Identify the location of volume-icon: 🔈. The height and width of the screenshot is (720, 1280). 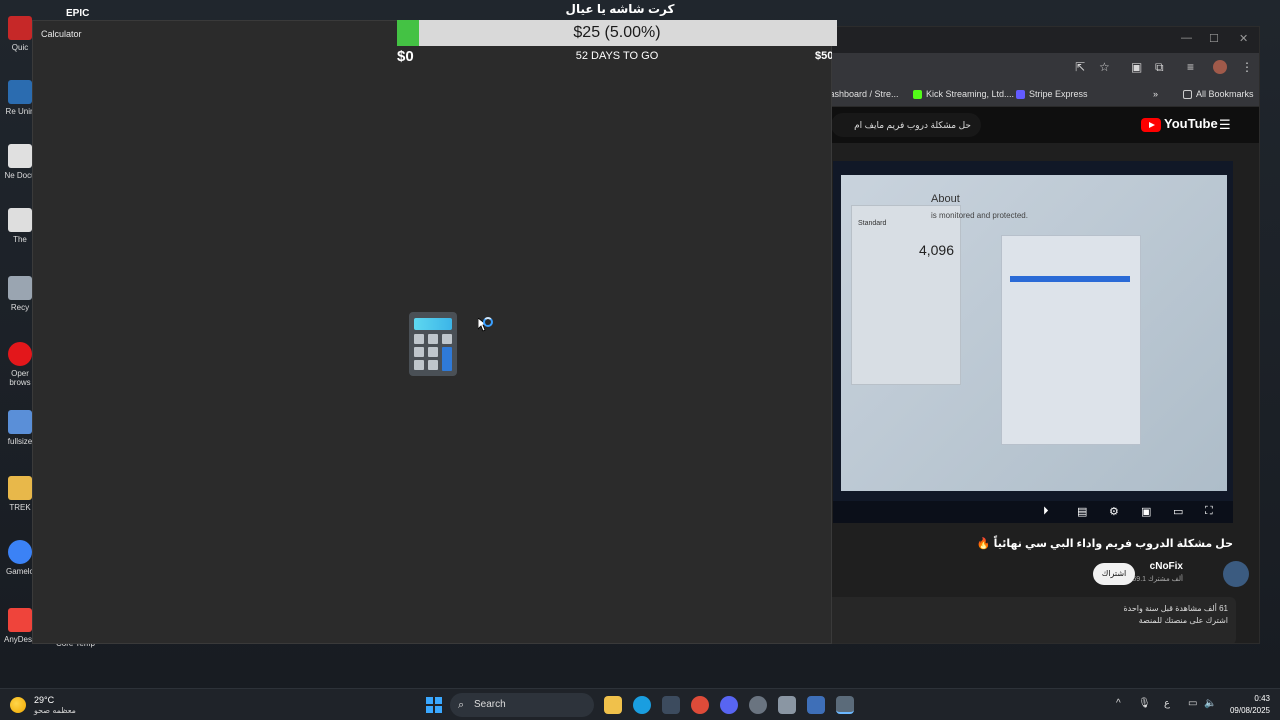
(1210, 703).